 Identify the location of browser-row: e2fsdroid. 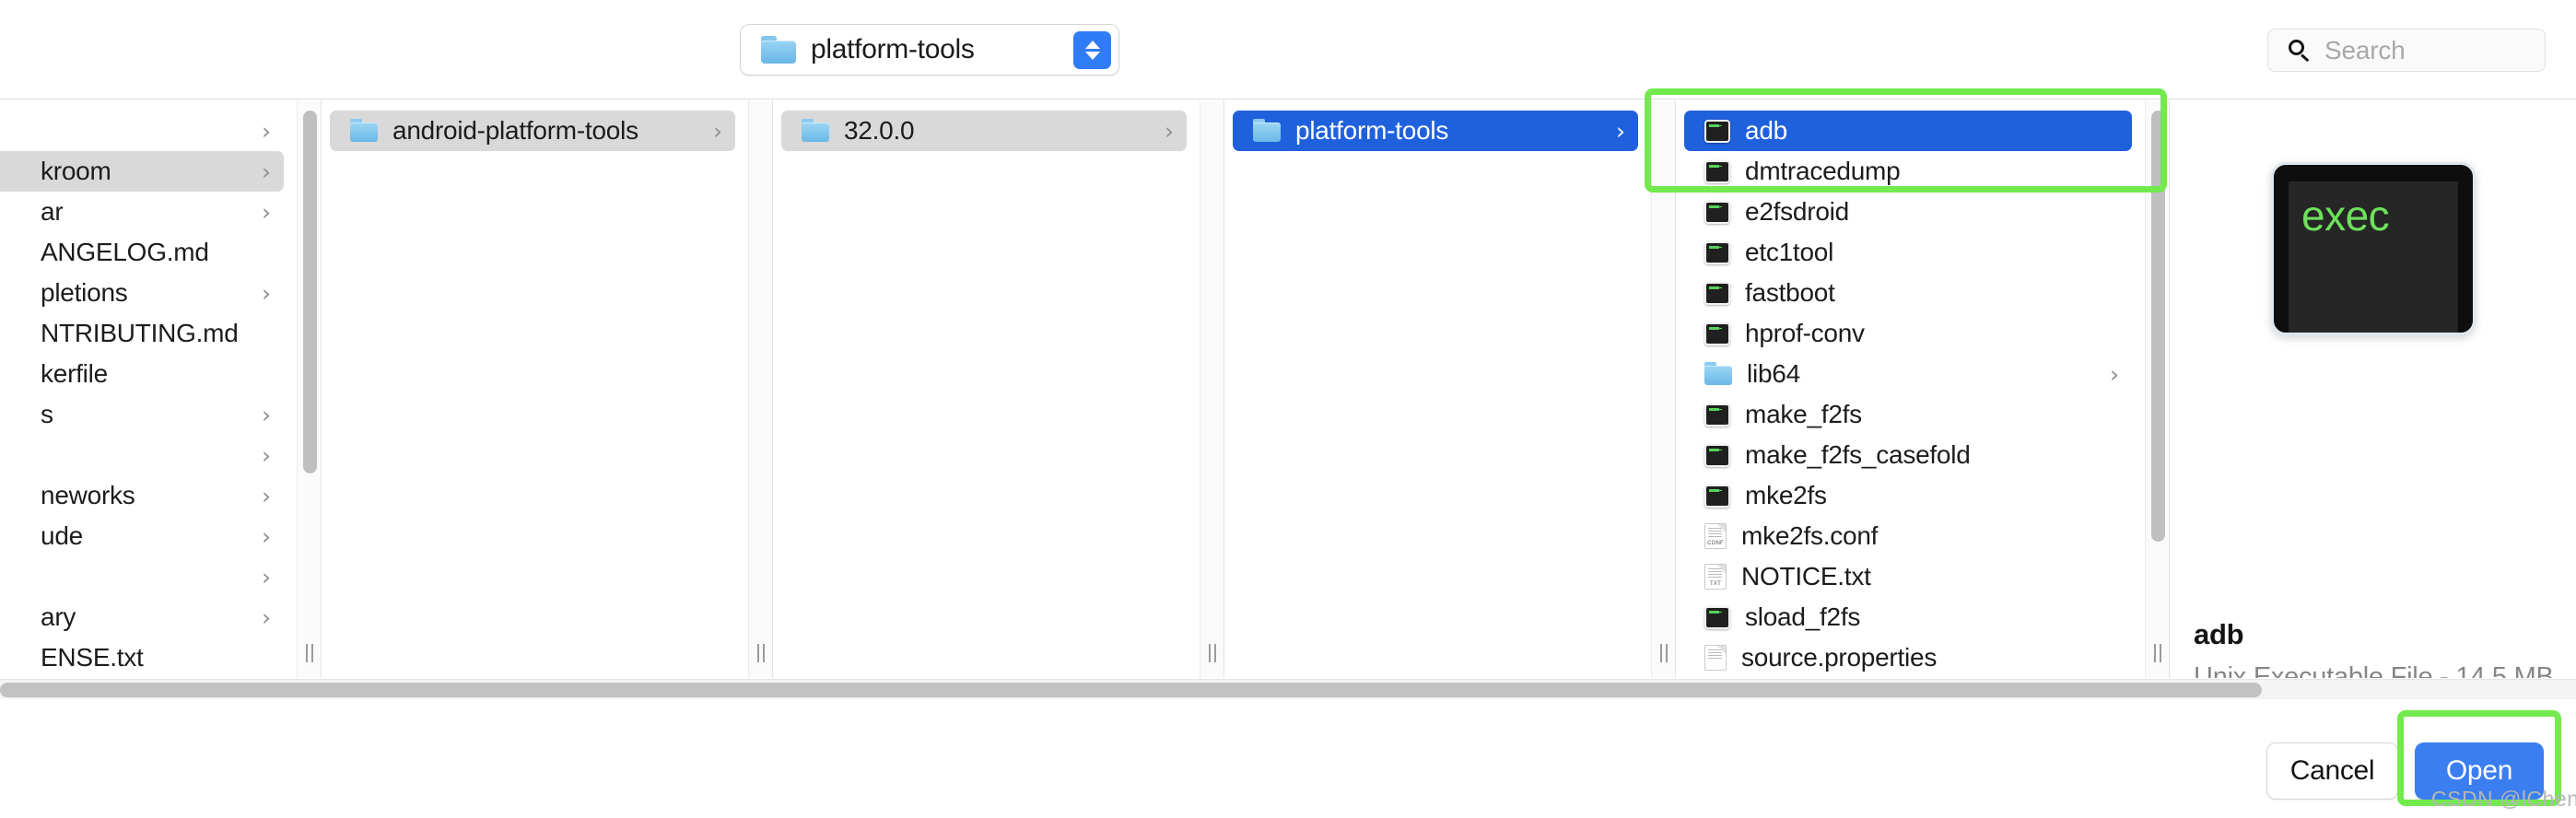
(1908, 212).